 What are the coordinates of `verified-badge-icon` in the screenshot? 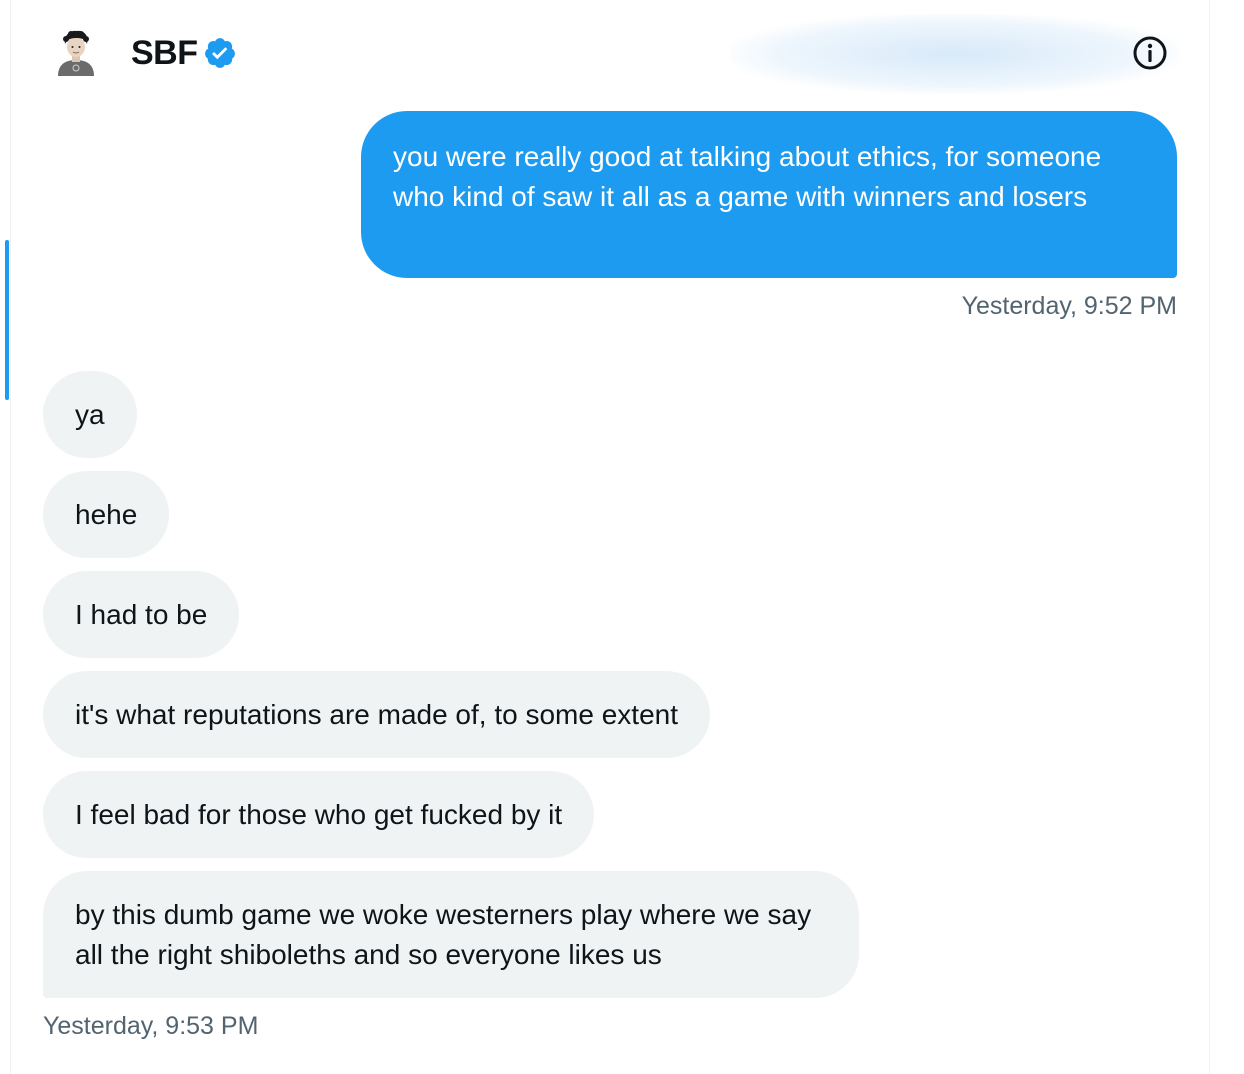 It's located at (220, 53).